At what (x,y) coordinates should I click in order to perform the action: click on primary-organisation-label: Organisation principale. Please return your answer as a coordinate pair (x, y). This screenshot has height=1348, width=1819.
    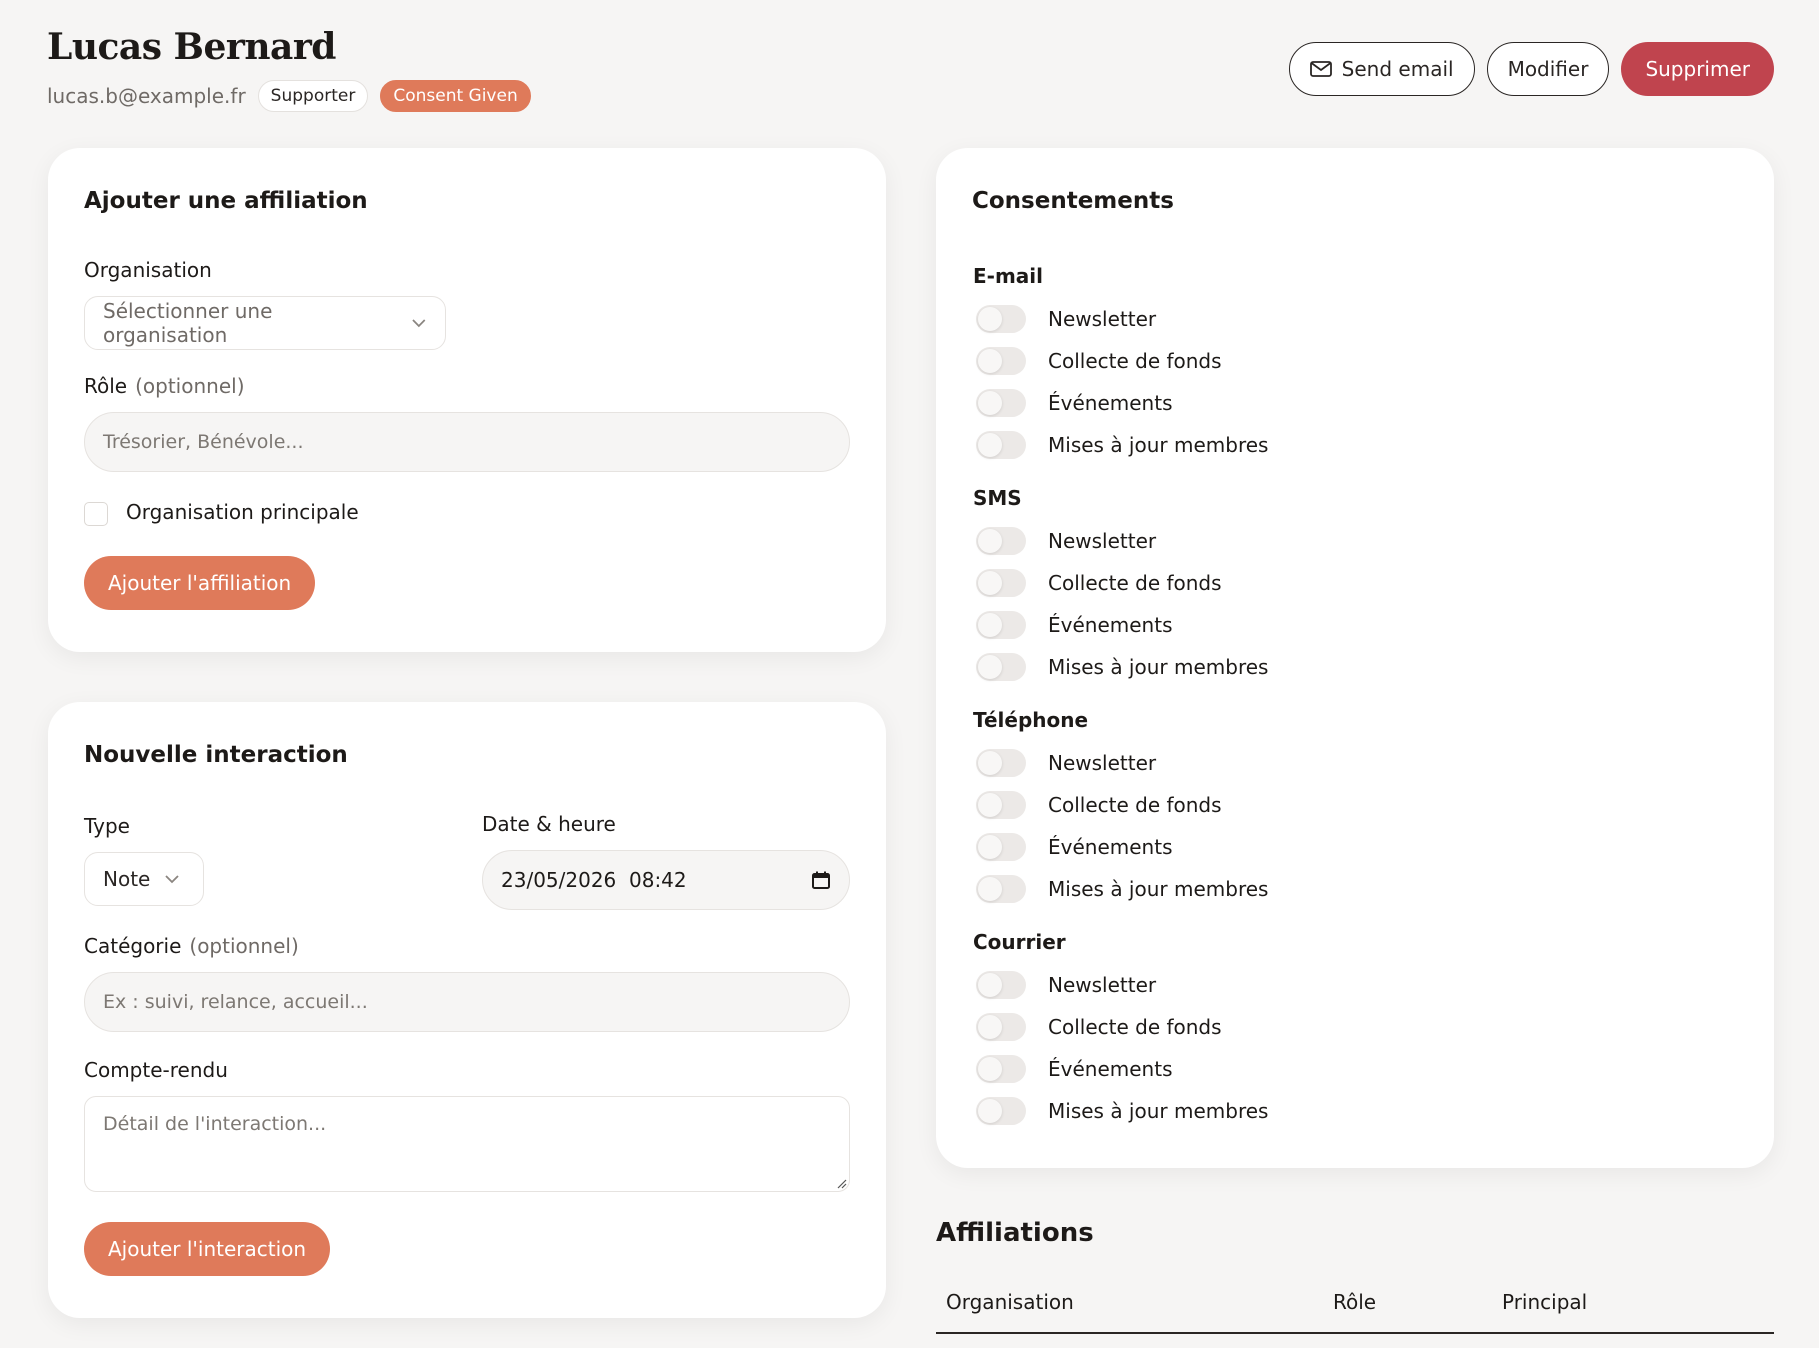
    Looking at the image, I should click on (242, 512).